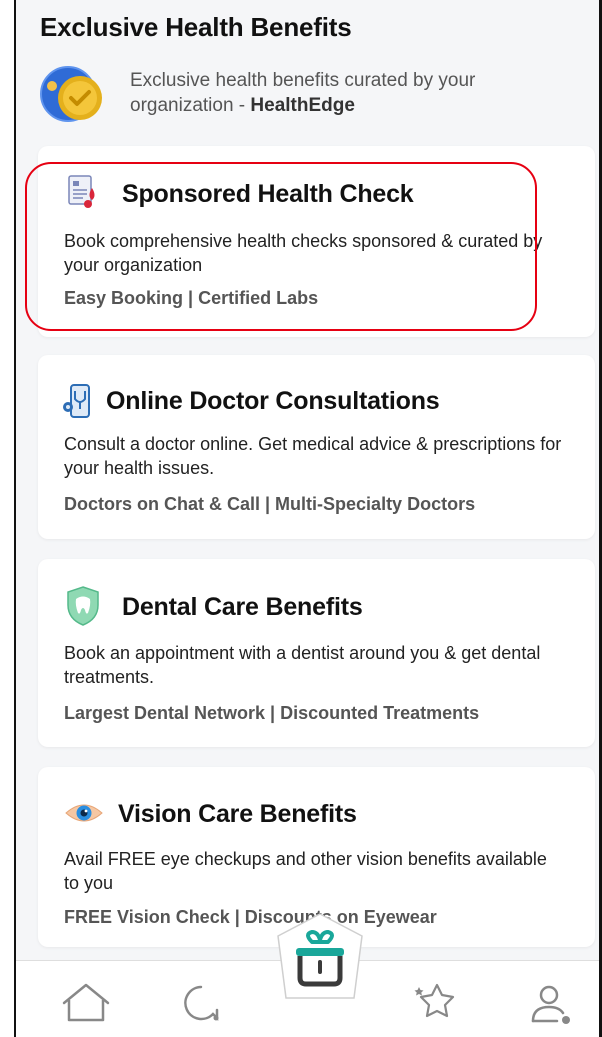  Describe the element at coordinates (83, 606) in the screenshot. I see `tooth-shield-icon` at that location.